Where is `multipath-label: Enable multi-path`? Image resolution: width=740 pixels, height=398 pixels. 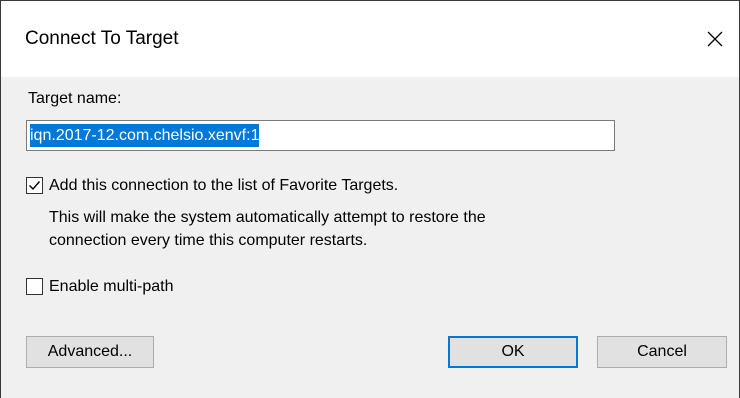
multipath-label: Enable multi-path is located at coordinates (111, 287).